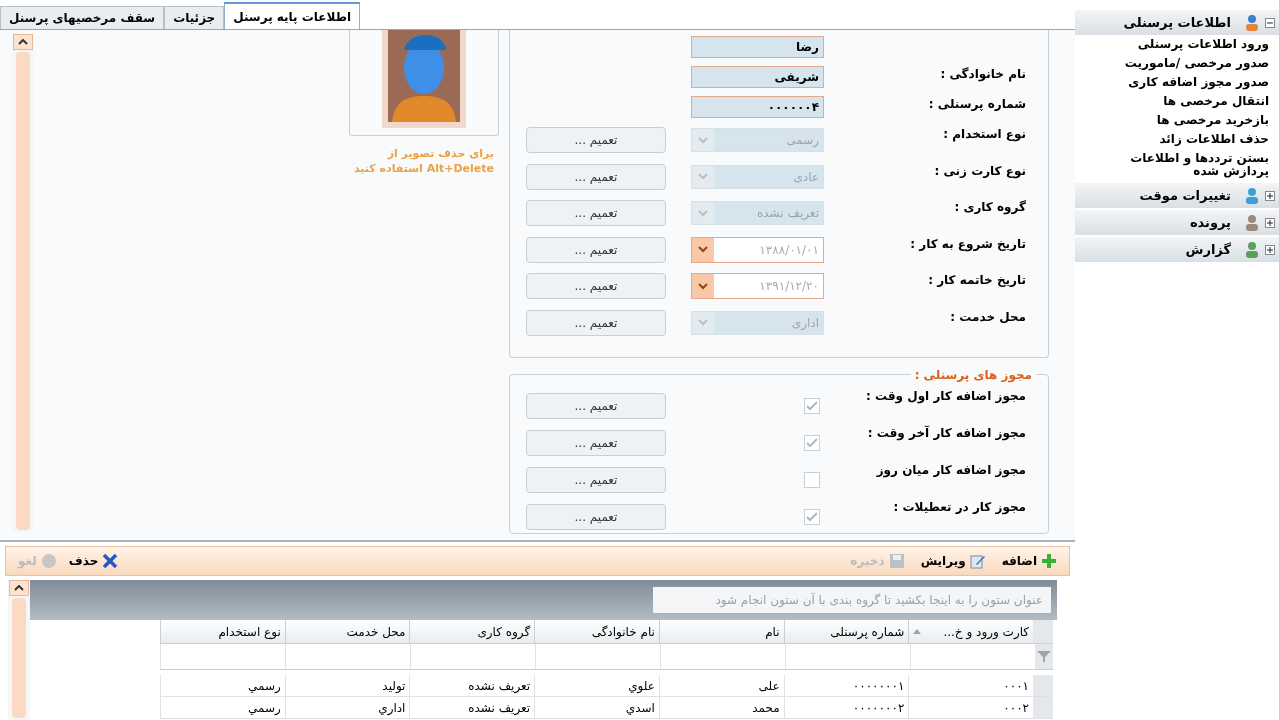 This screenshot has height=720, width=1280. I want to click on sidebar-item: ورود اطلاعات پرسنلی, so click(1177, 44).